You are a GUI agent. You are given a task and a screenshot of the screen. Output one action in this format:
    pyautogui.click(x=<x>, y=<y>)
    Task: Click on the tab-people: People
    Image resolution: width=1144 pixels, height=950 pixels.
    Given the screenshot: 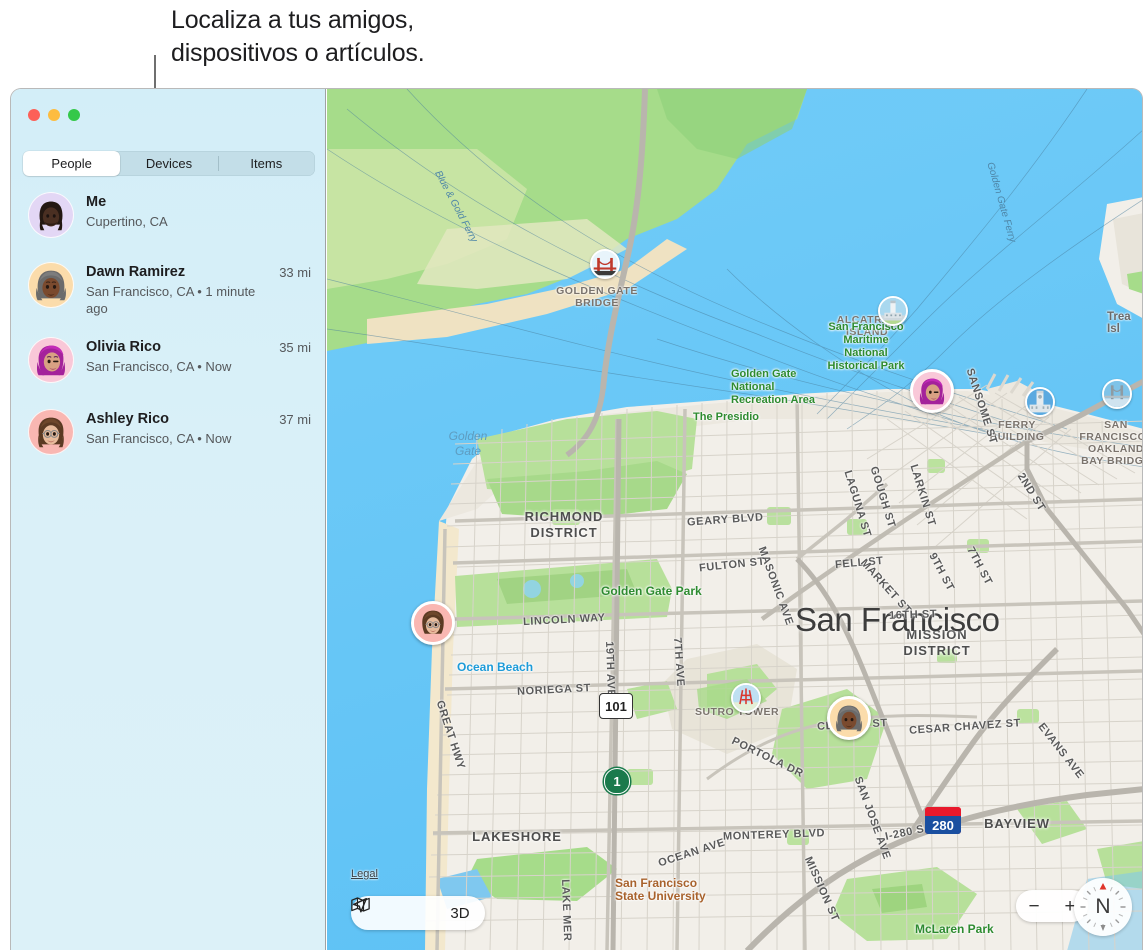 What is the action you would take?
    pyautogui.click(x=72, y=163)
    